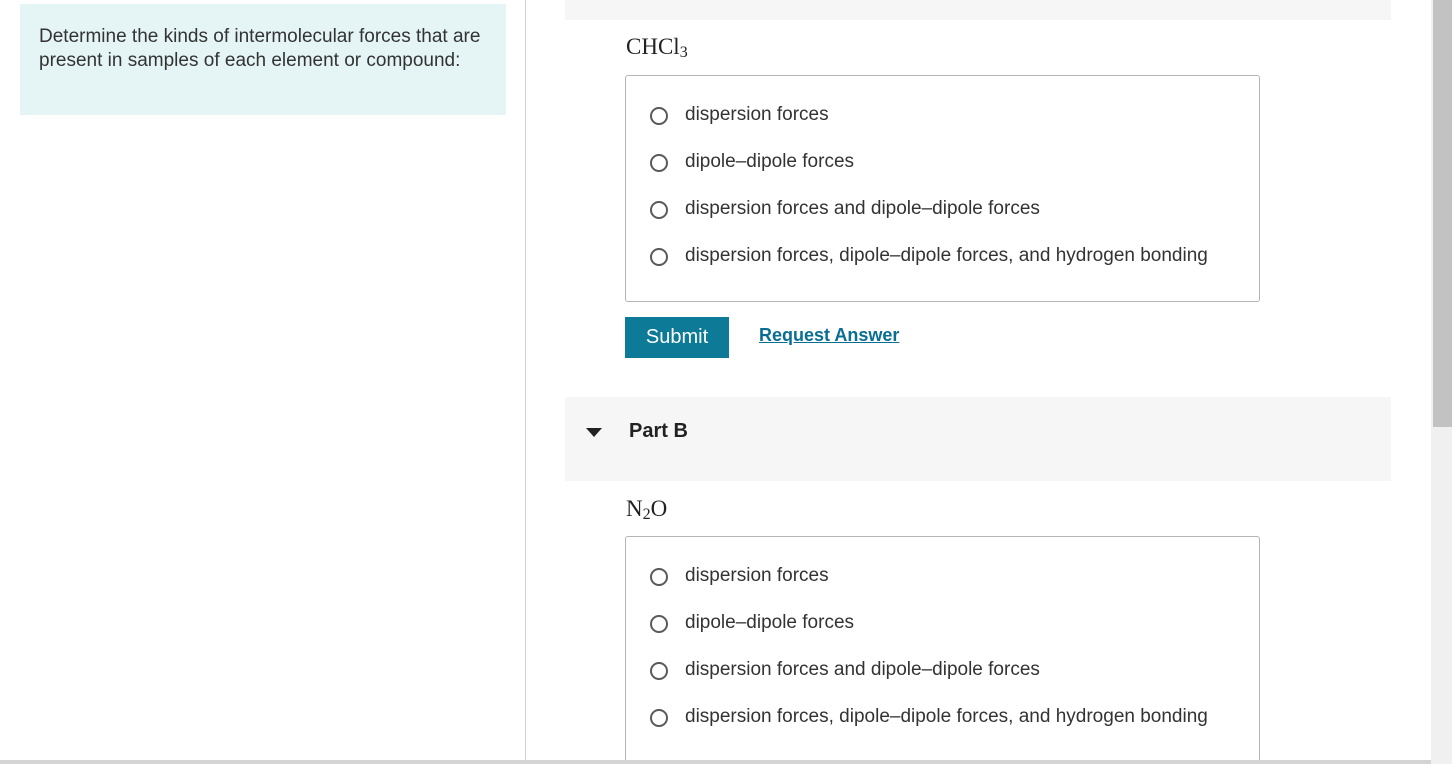  Describe the element at coordinates (942, 632) in the screenshot. I see `part-b-option: dipole–dipole forces` at that location.